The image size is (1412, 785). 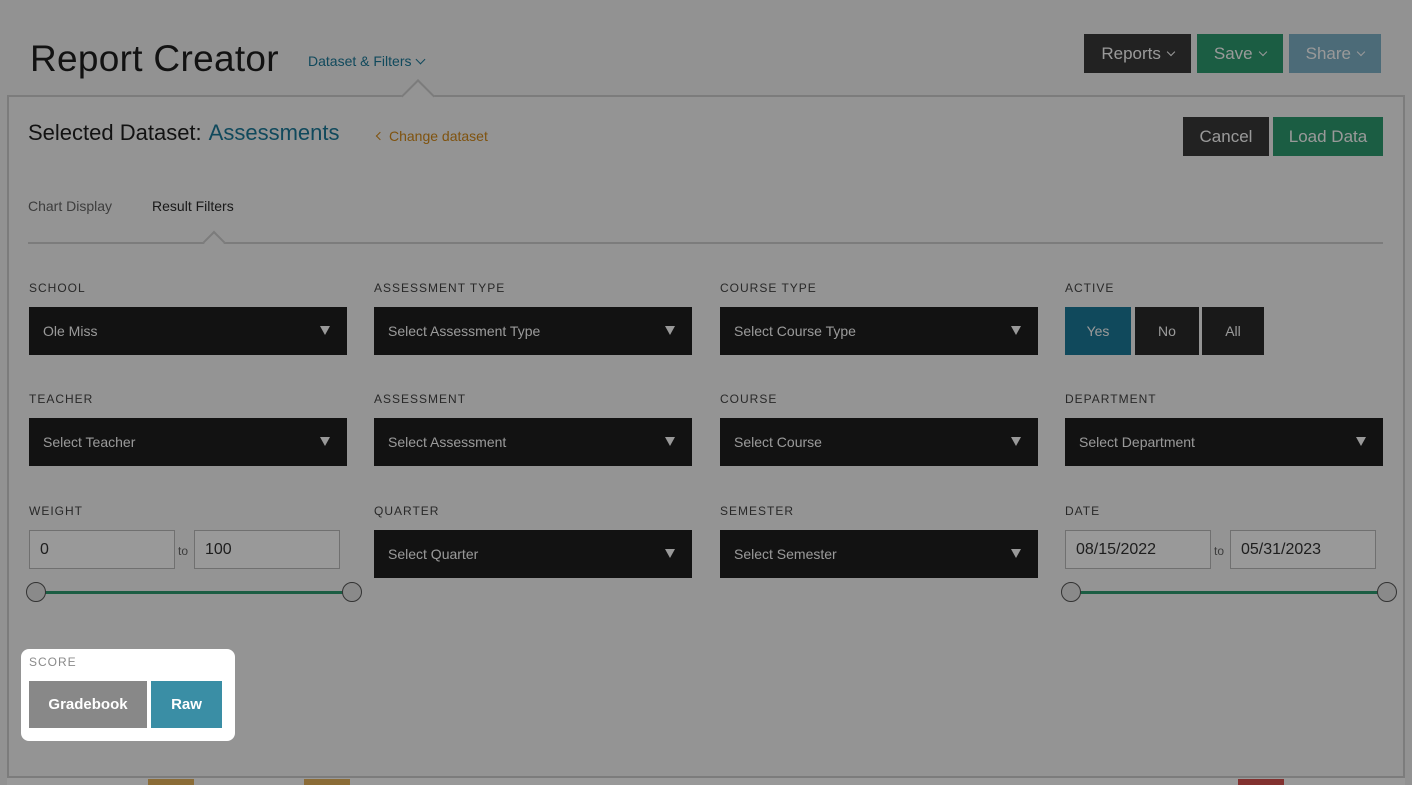 I want to click on semester-label: SEMESTER, so click(x=757, y=511).